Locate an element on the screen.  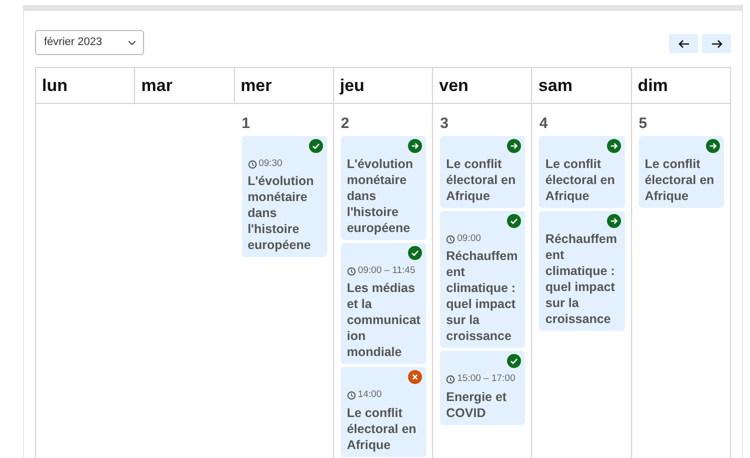
event-time: 15:00 – 17:00 is located at coordinates (486, 379).